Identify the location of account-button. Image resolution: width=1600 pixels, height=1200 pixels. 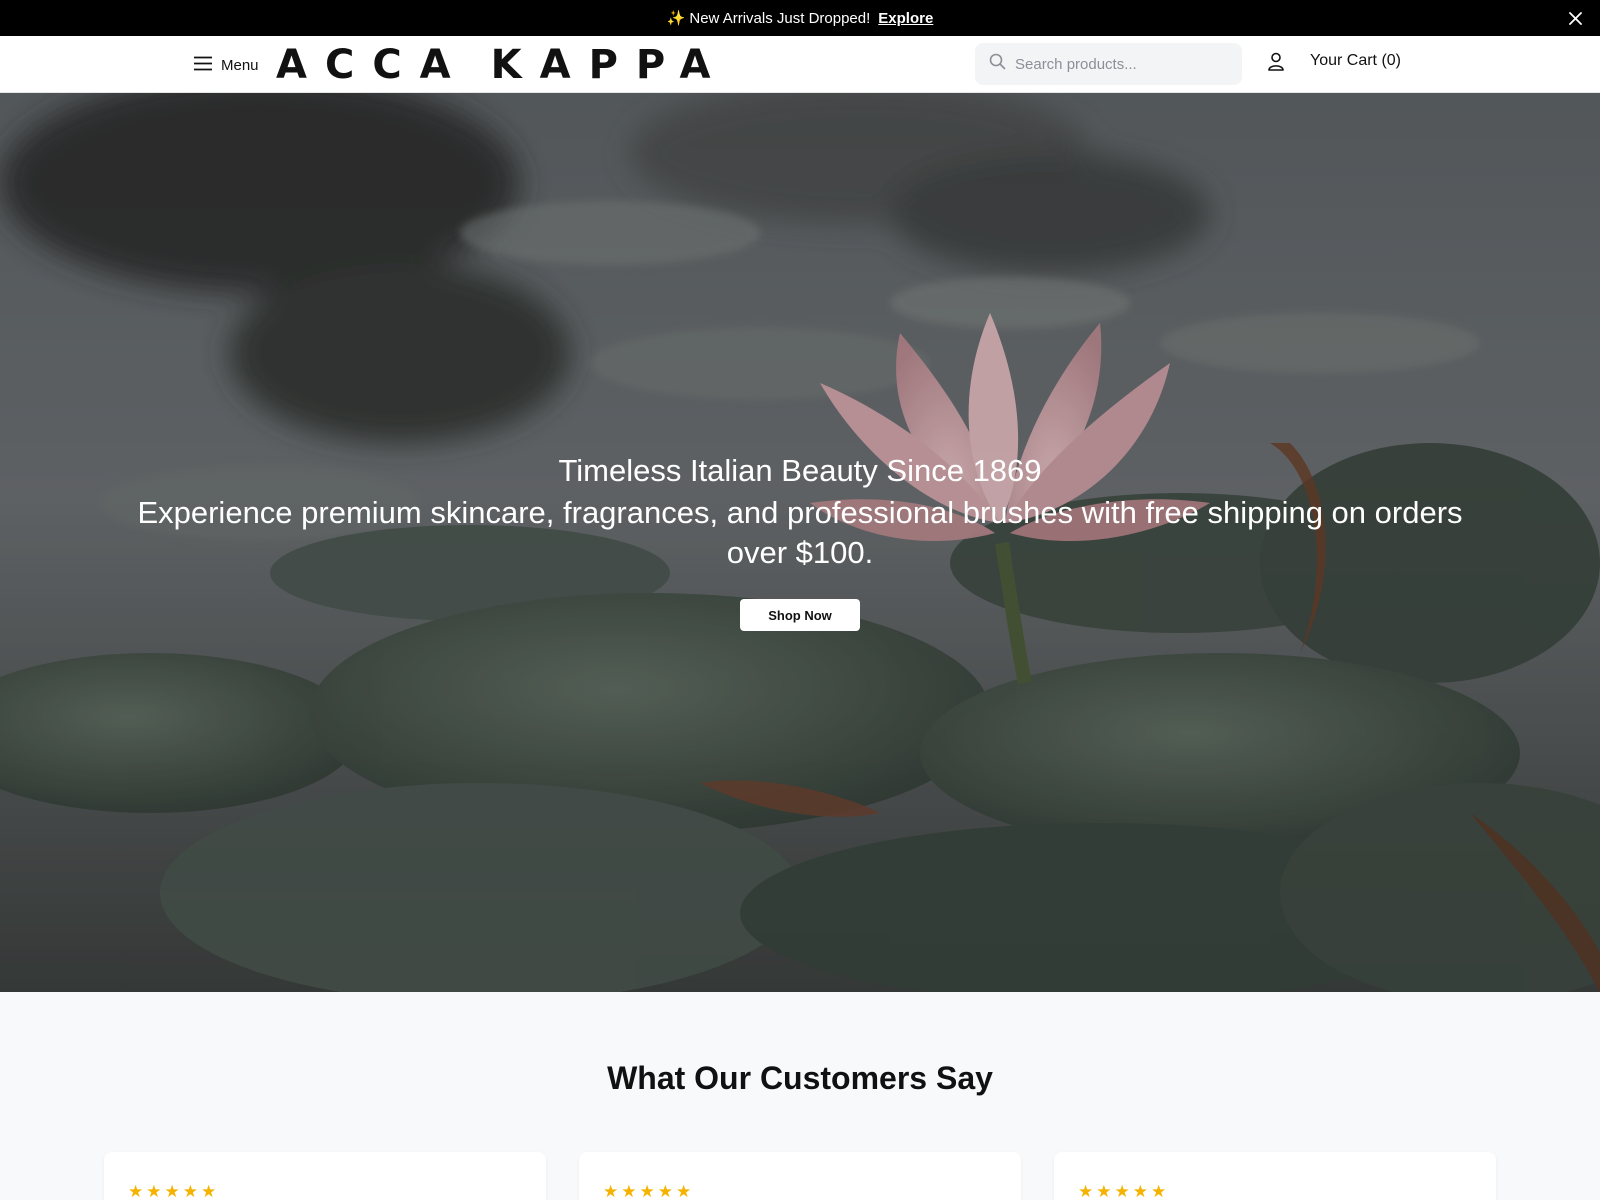
(1276, 64).